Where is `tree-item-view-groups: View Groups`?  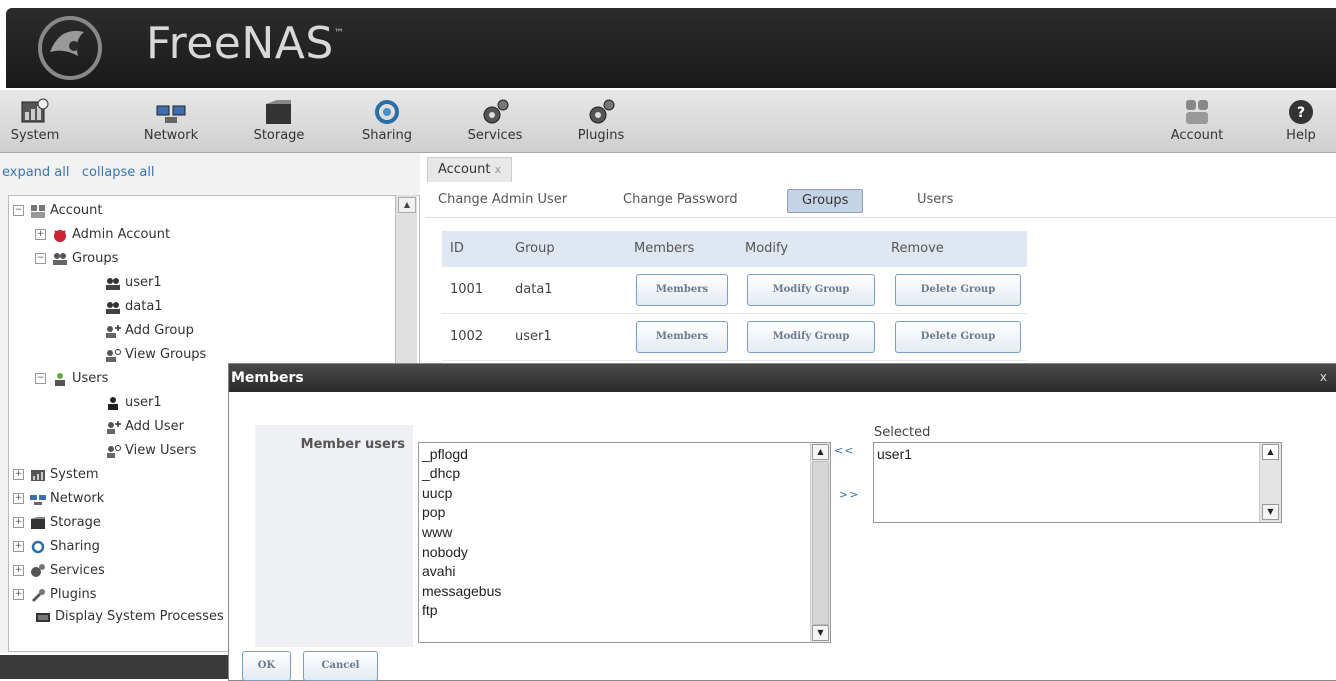
tree-item-view-groups: View Groups is located at coordinates (155, 355).